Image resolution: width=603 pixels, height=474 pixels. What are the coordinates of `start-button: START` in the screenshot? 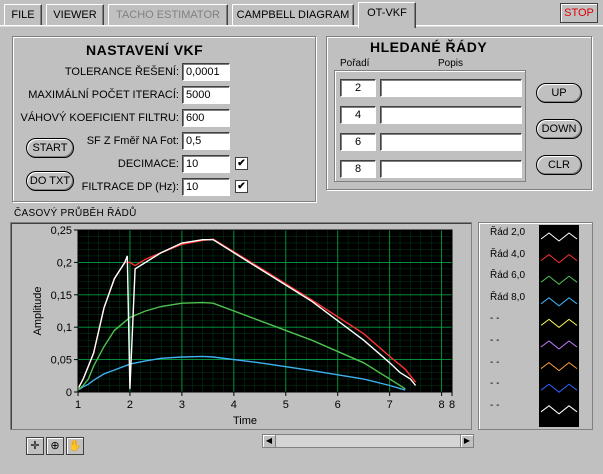 It's located at (50, 148).